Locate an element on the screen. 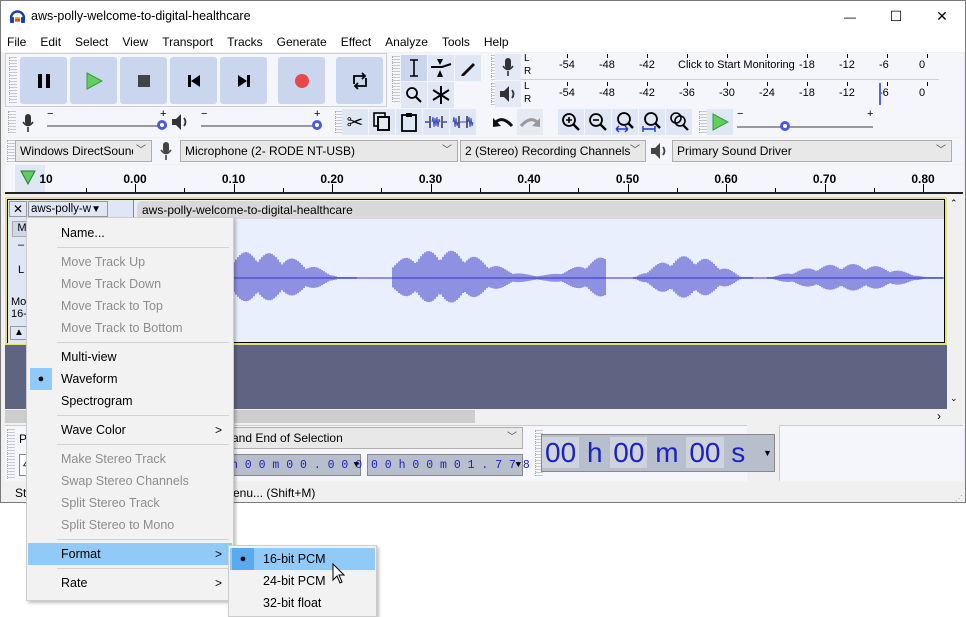 The height and width of the screenshot is (617, 966). mixer-grip is located at coordinates (12, 122).